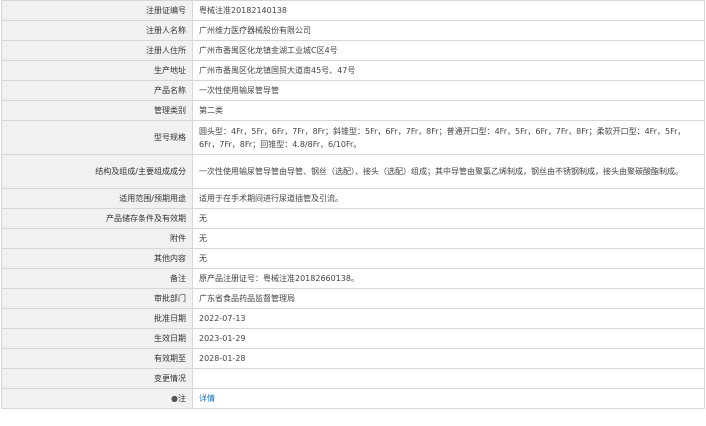  Describe the element at coordinates (97, 238) in the screenshot. I see `row-label: 附件` at that location.